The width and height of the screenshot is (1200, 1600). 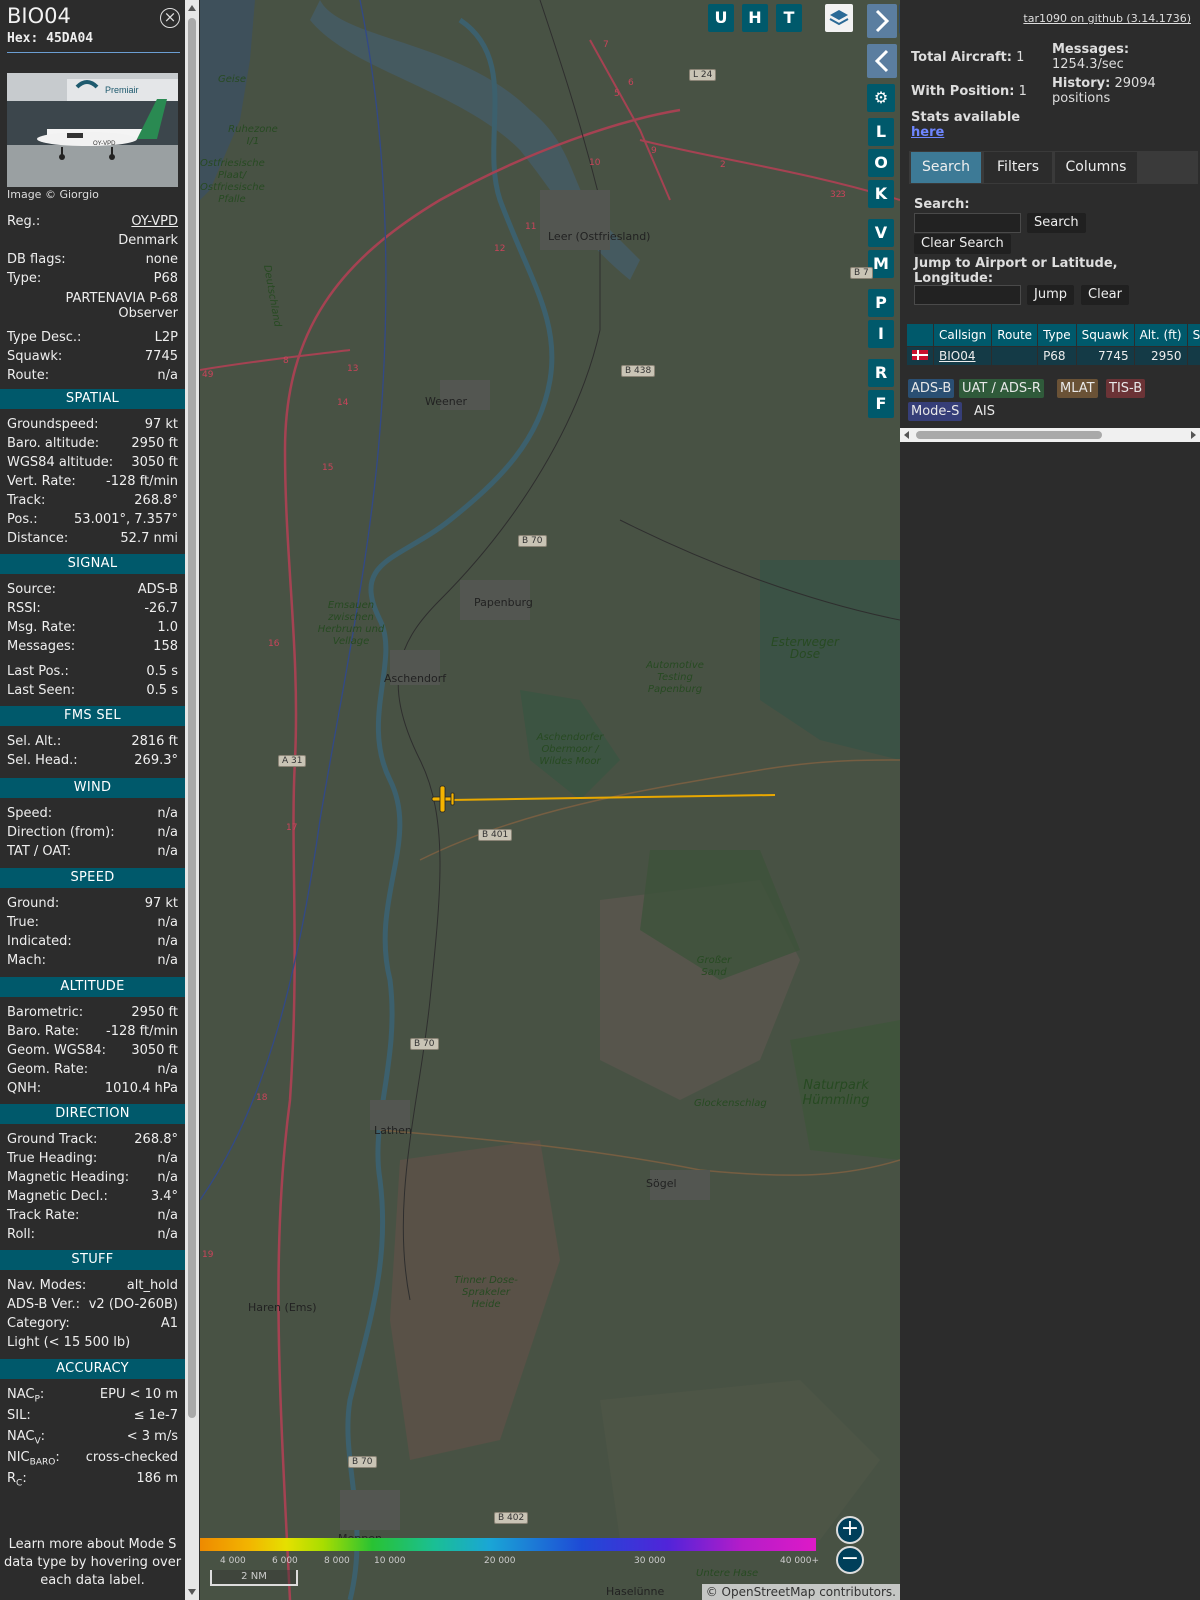 What do you see at coordinates (164, 1196) in the screenshot?
I see `info-value: 3.4°` at bounding box center [164, 1196].